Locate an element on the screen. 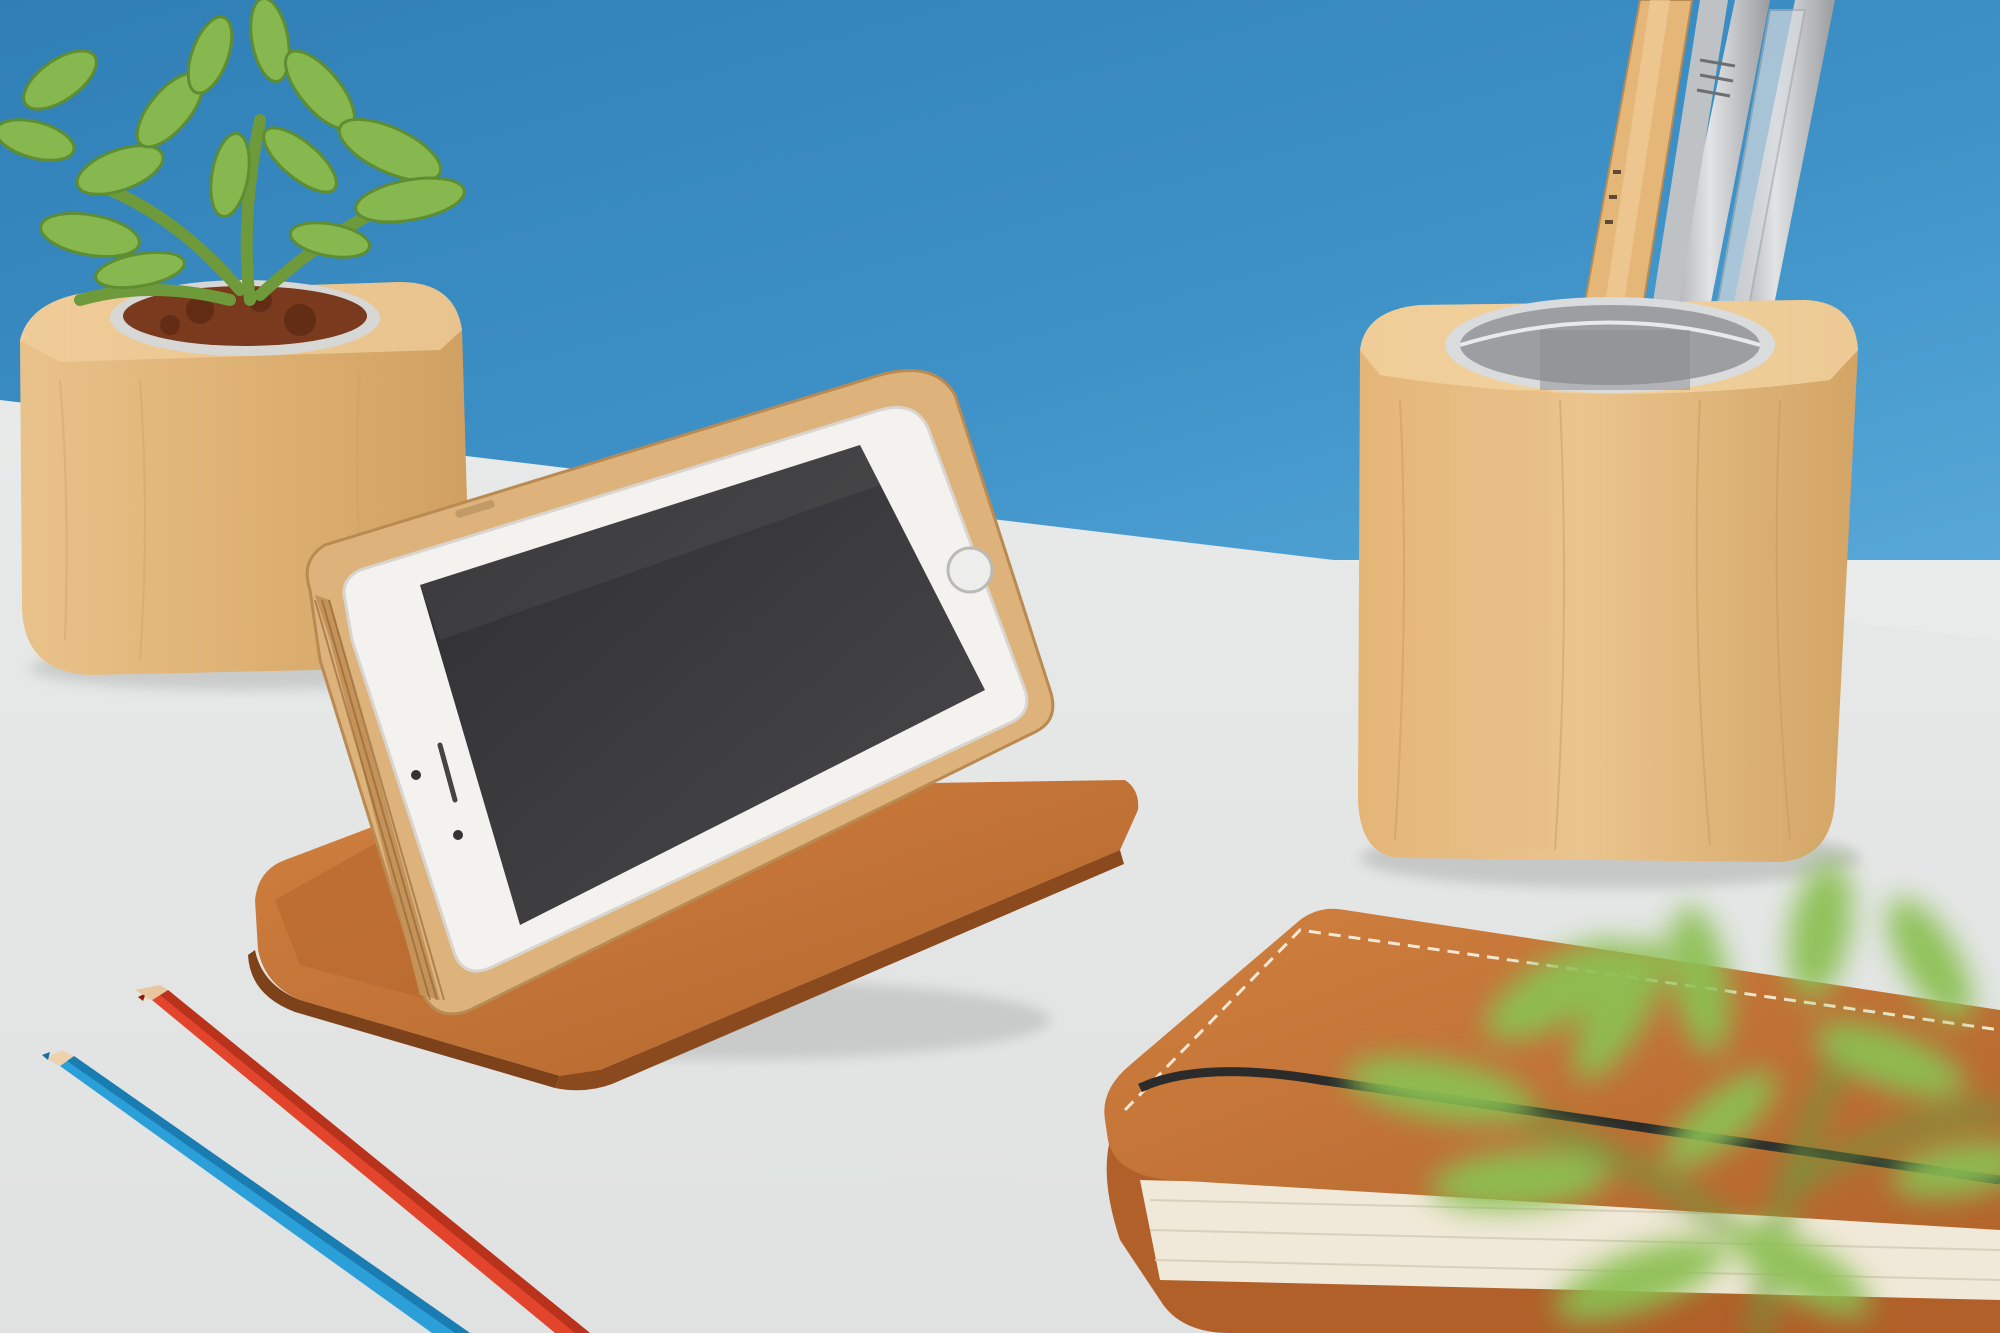 The image size is (2000, 1333). phone-camera is located at coordinates (416, 775).